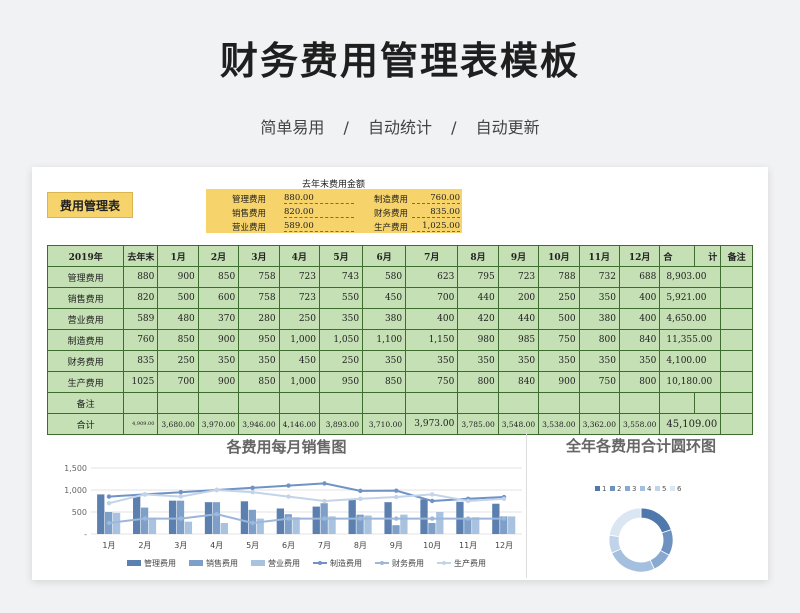 This screenshot has width=800, height=613. What do you see at coordinates (218, 319) in the screenshot?
I see `table-cell: 370` at bounding box center [218, 319].